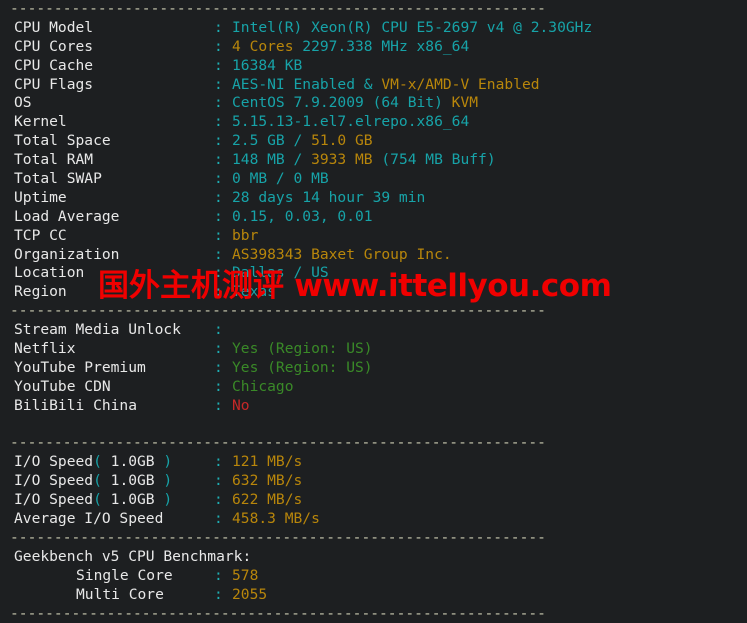 This screenshot has width=747, height=623. What do you see at coordinates (280, 272) in the screenshot?
I see `value-location: Dallas / US` at bounding box center [280, 272].